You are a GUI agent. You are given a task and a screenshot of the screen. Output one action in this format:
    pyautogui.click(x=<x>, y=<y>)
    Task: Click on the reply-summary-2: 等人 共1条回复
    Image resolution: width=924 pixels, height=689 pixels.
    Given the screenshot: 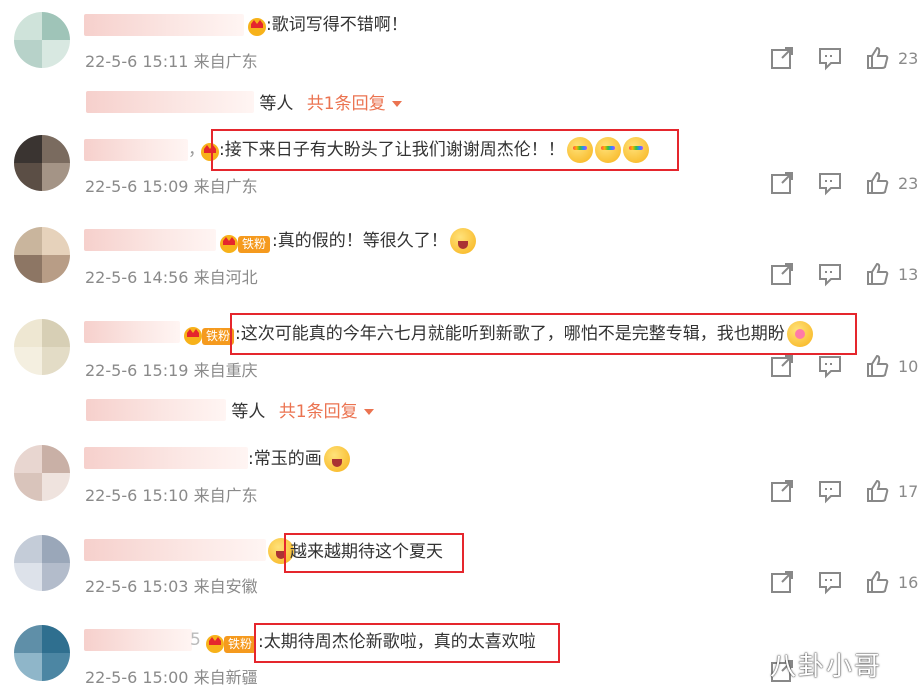 What is the action you would take?
    pyautogui.click(x=230, y=408)
    